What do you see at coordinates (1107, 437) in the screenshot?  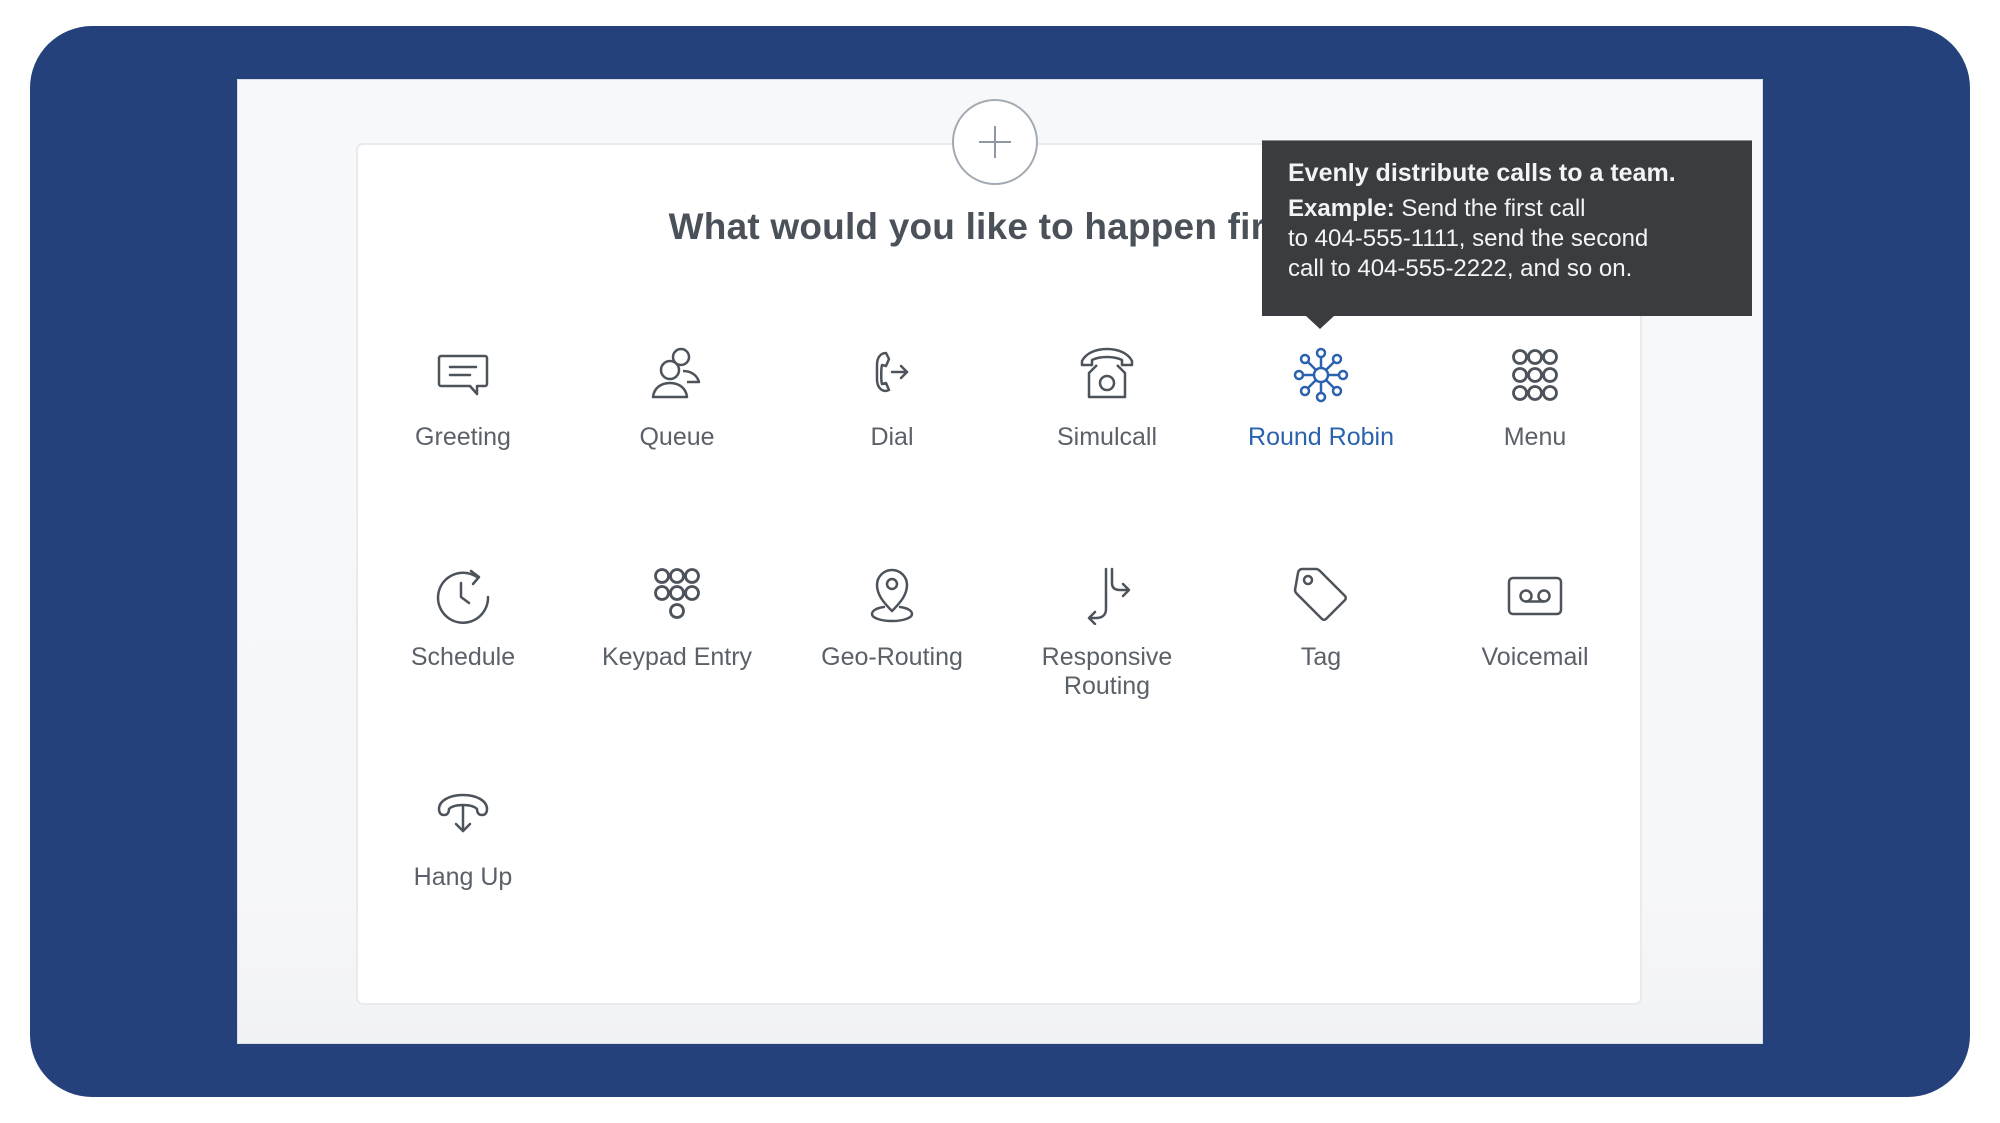 I see `option-label: Simulcall` at bounding box center [1107, 437].